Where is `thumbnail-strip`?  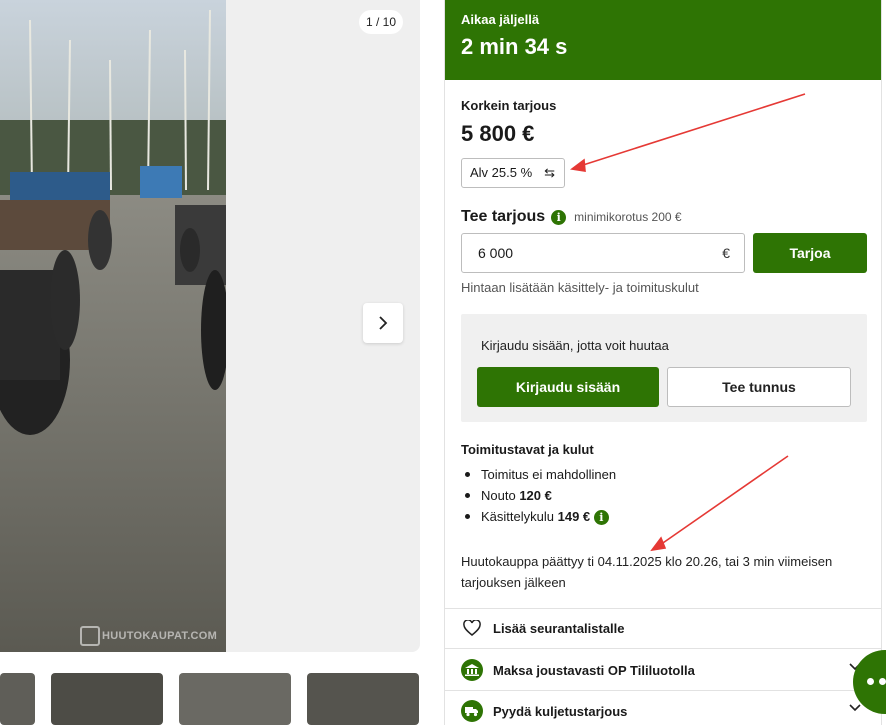
thumbnail-strip is located at coordinates (210, 699).